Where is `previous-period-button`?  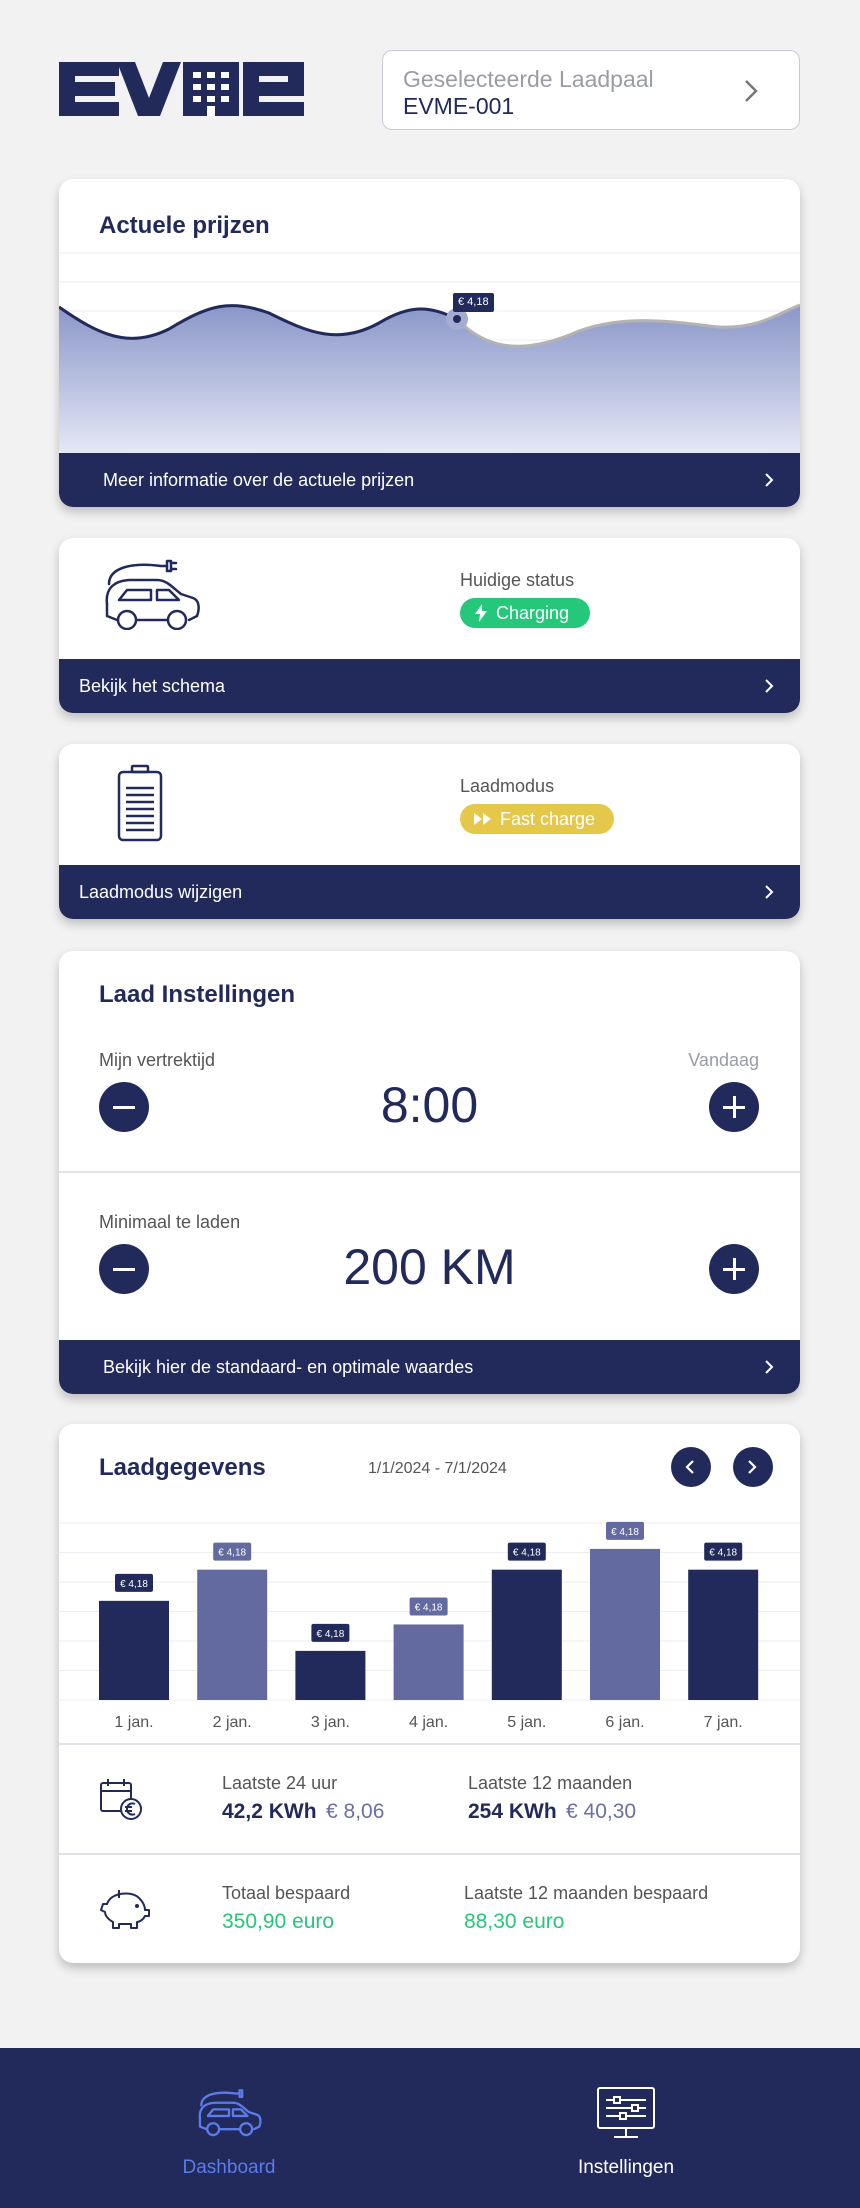 previous-period-button is located at coordinates (691, 1467).